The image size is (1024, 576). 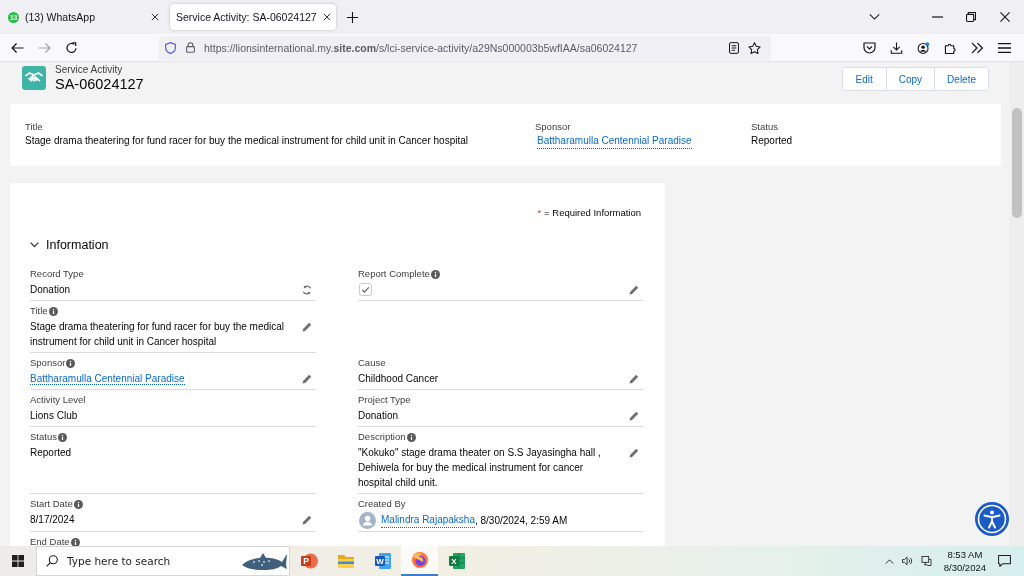 I want to click on taskbar-app-button, so click(x=419, y=561).